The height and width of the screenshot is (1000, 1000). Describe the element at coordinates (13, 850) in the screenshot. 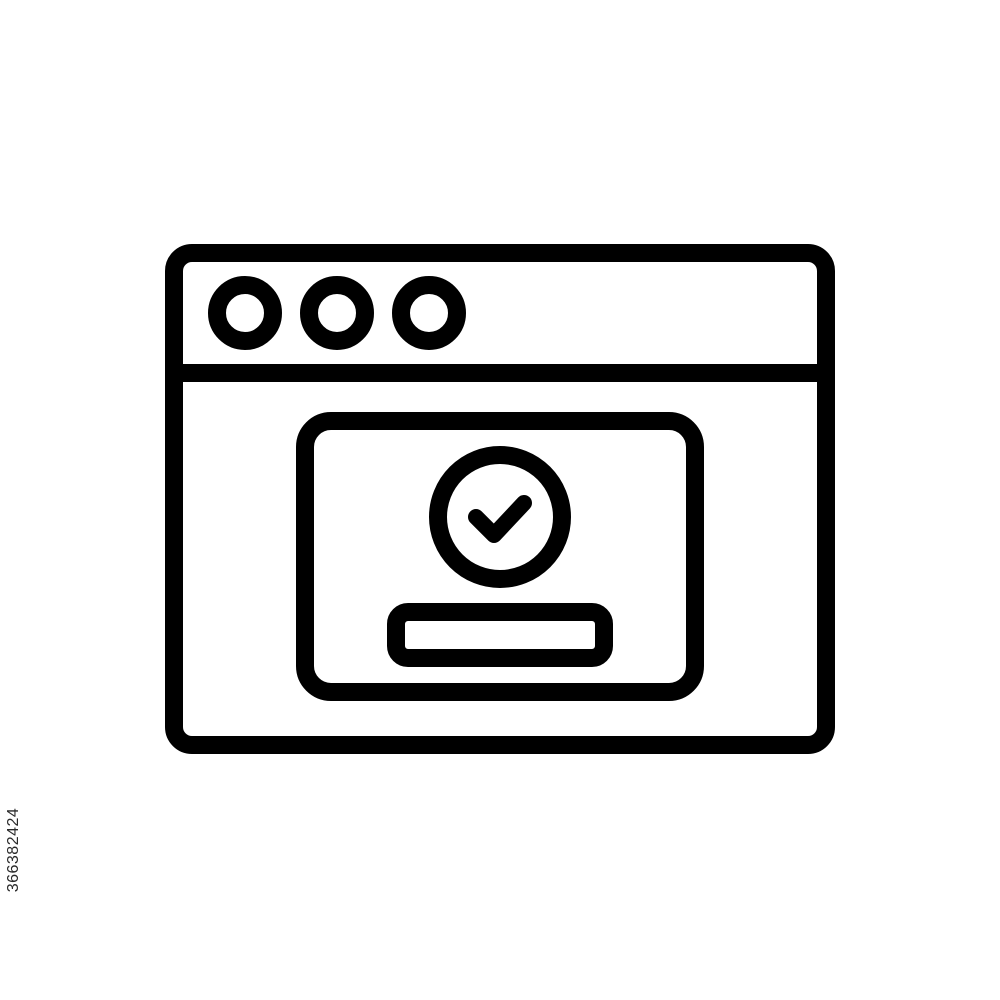

I see `stock-id-watermark: 366382424` at that location.